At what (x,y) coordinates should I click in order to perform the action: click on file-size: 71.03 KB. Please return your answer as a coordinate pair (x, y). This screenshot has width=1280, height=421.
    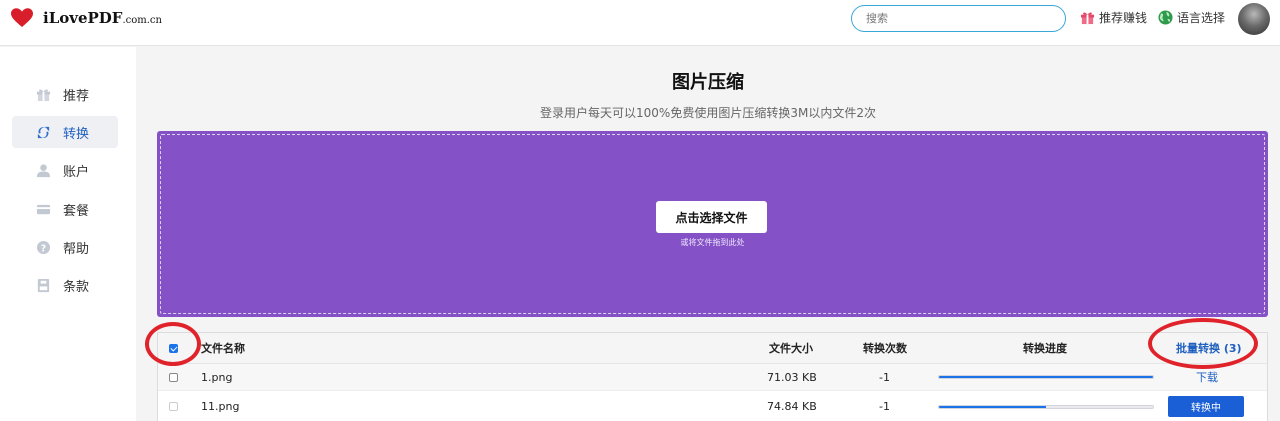
    Looking at the image, I should click on (792, 377).